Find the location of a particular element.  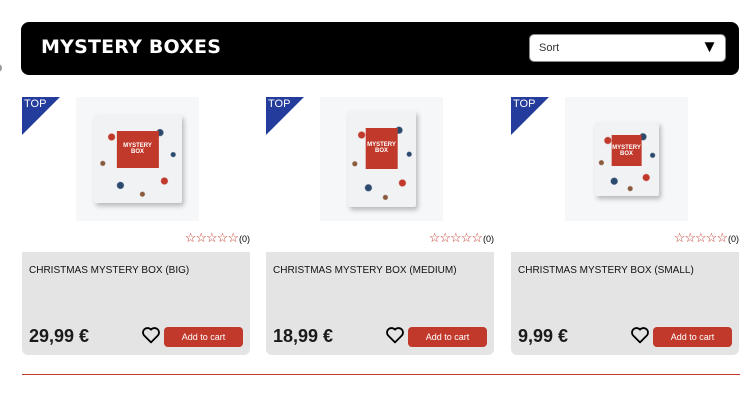

sort-dropdown: Sort ▼ is located at coordinates (627, 48).